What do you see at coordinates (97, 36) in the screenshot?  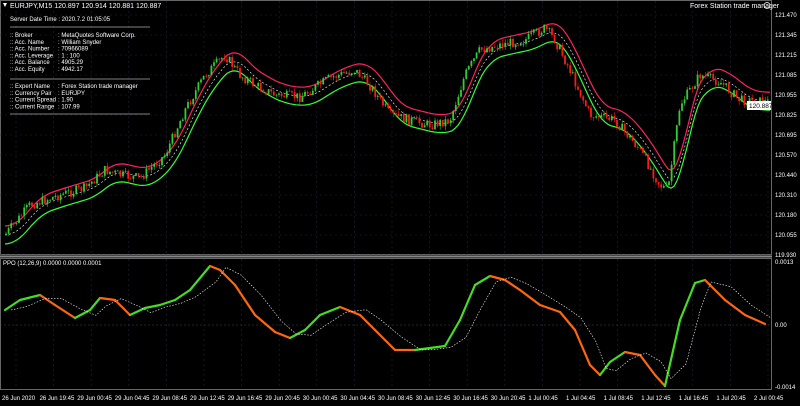 I see `account-info-value: : MetaQuotes Software Corp.` at bounding box center [97, 36].